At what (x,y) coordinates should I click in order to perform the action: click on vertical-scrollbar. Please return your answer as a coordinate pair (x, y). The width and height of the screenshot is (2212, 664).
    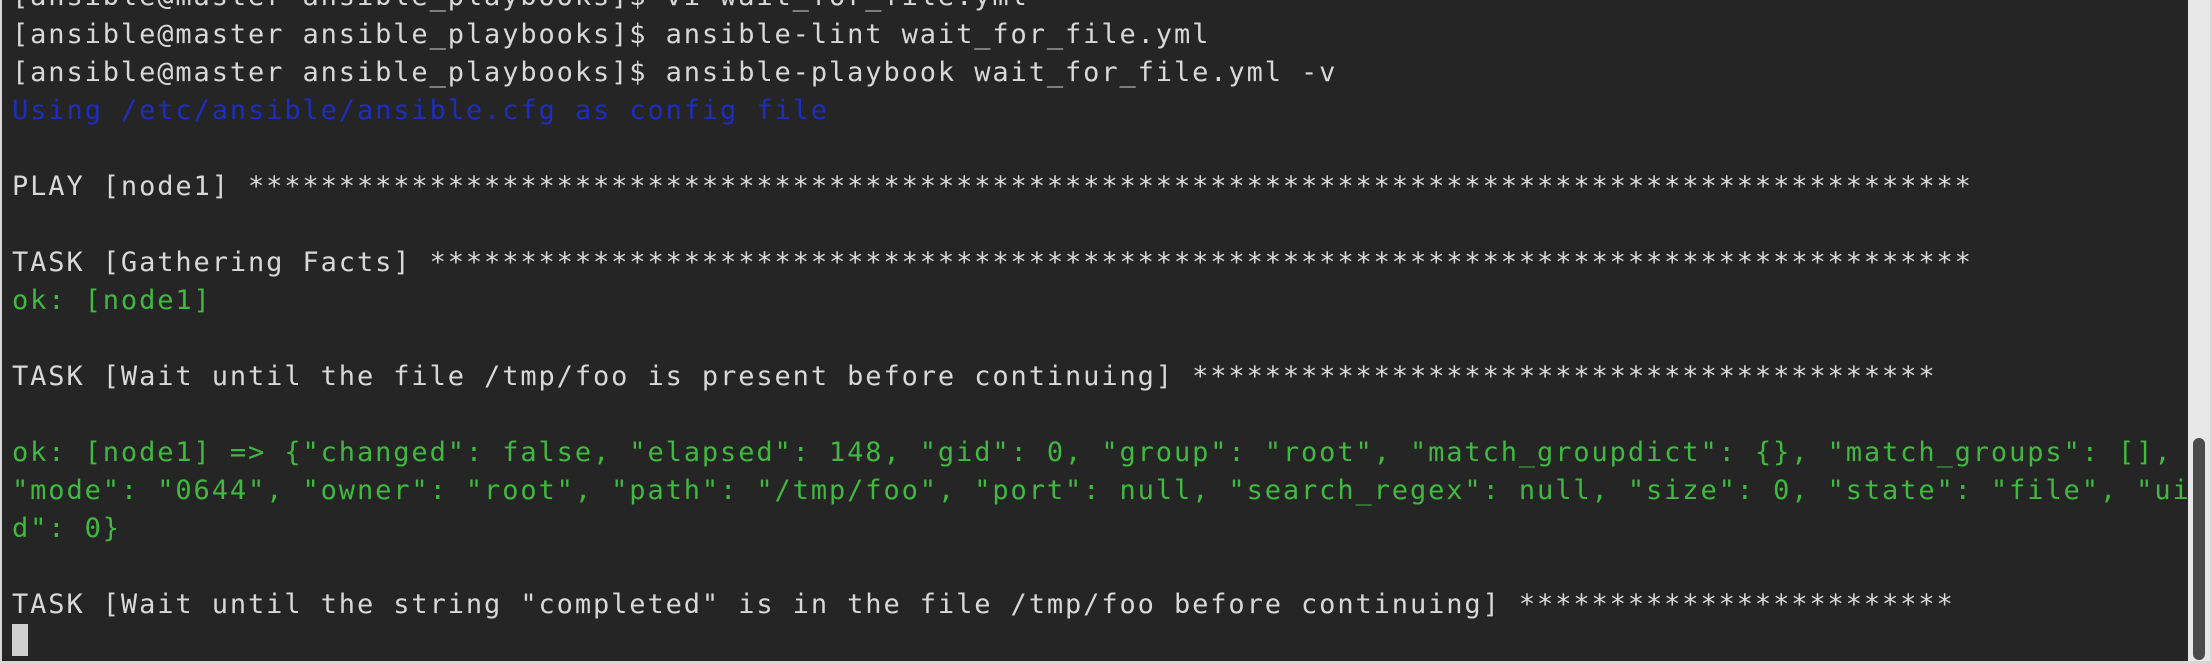
    Looking at the image, I should click on (2199, 332).